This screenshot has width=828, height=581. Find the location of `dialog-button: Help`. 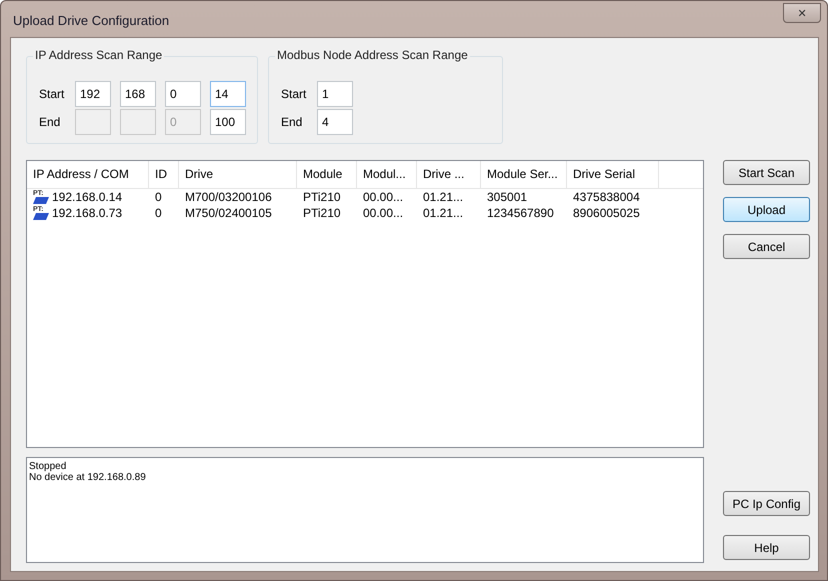

dialog-button: Help is located at coordinates (766, 547).